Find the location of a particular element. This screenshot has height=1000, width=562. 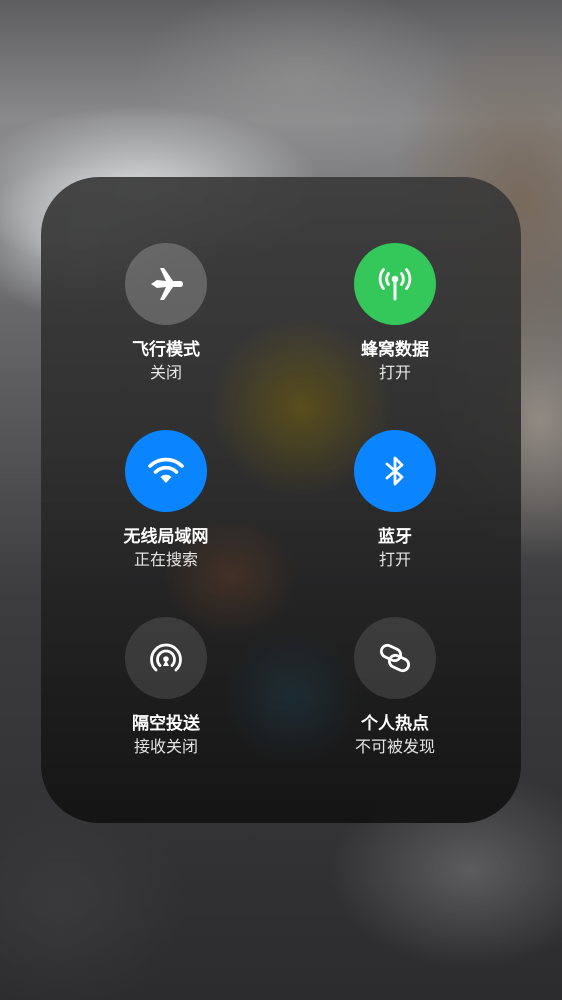

airplane-mode-button is located at coordinates (166, 284).